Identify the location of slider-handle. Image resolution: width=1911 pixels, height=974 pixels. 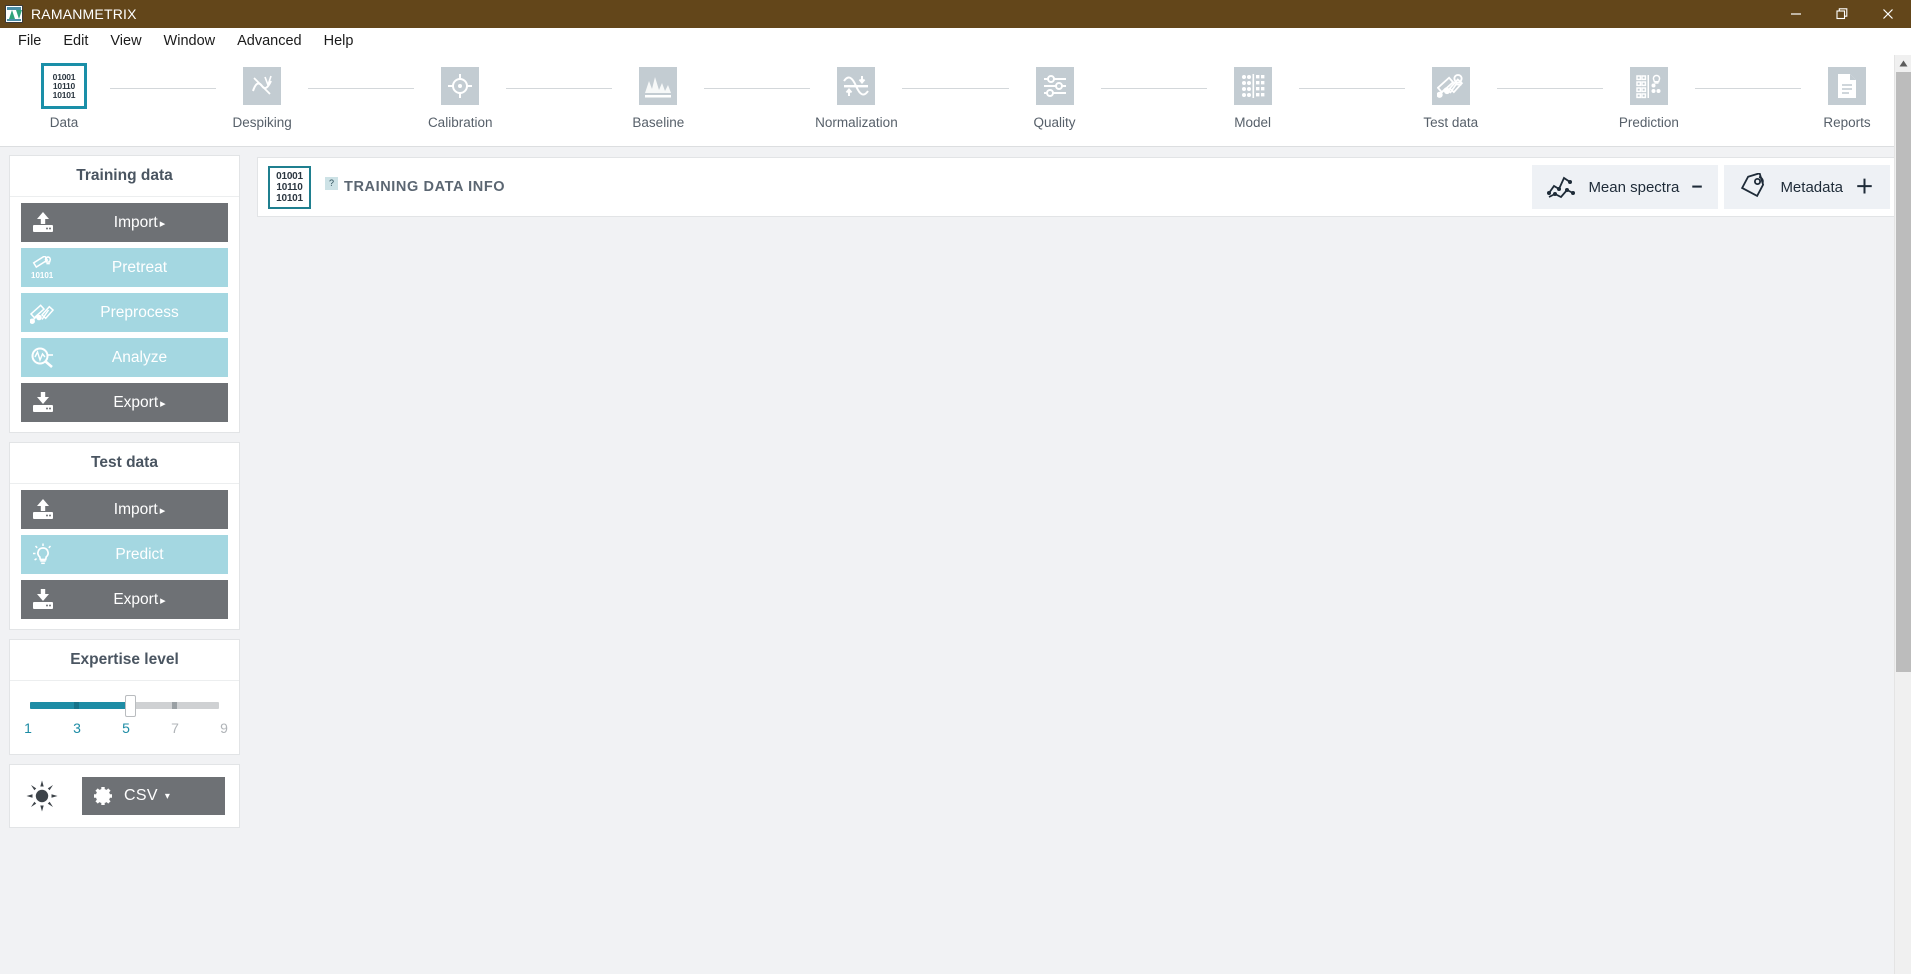
(130, 706).